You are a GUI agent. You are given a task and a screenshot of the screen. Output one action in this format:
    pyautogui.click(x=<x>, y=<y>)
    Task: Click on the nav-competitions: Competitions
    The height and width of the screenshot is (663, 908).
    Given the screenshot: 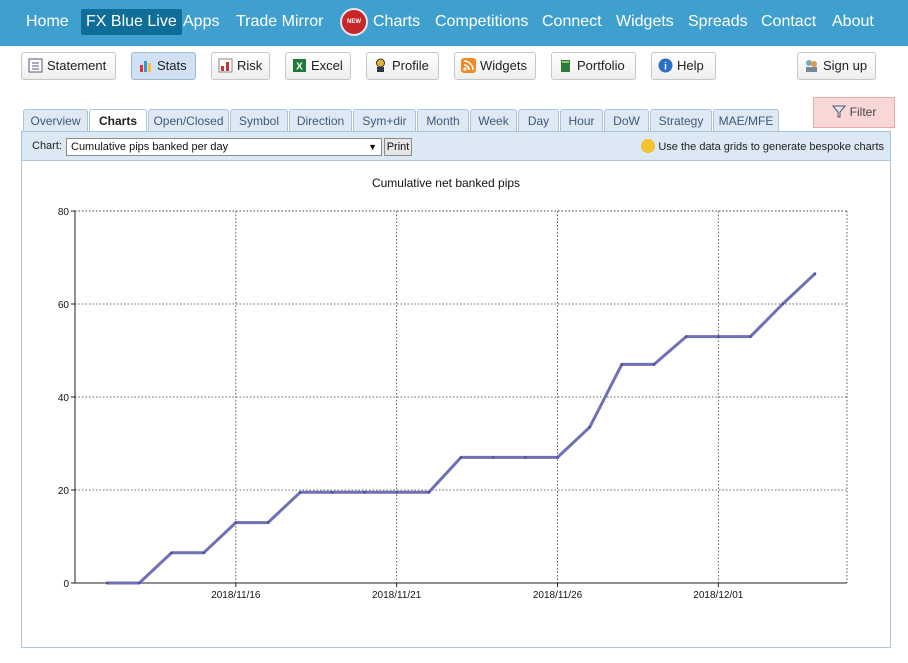 What is the action you would take?
    pyautogui.click(x=481, y=22)
    